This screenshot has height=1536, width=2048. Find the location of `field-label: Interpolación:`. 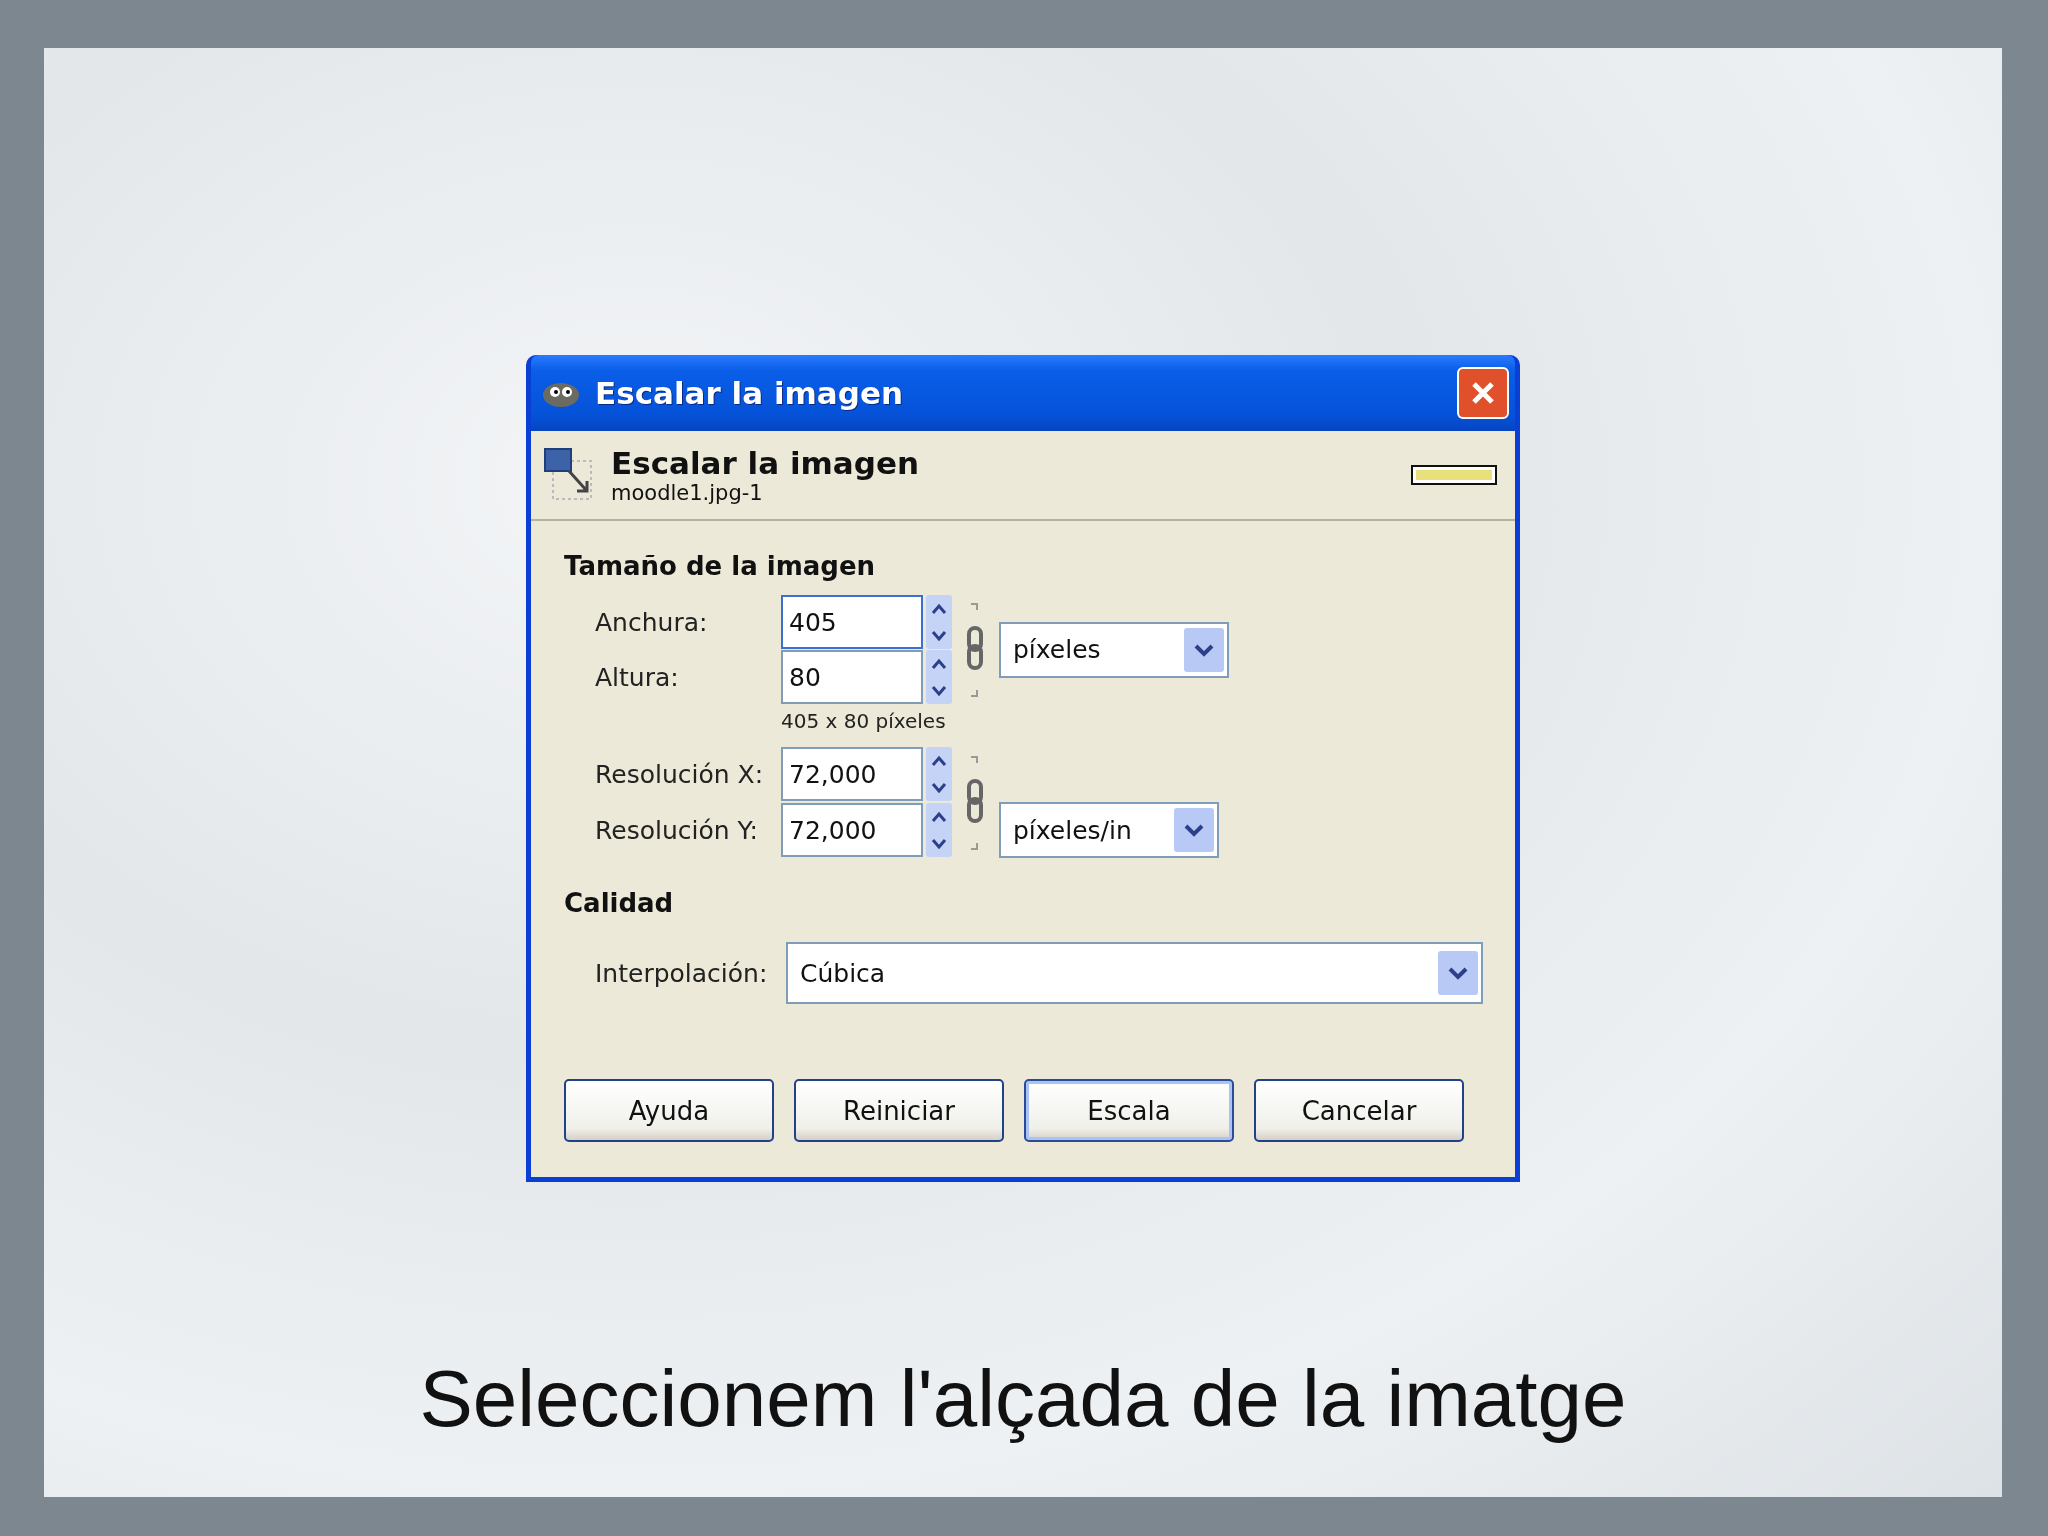

field-label: Interpolación: is located at coordinates (682, 973).